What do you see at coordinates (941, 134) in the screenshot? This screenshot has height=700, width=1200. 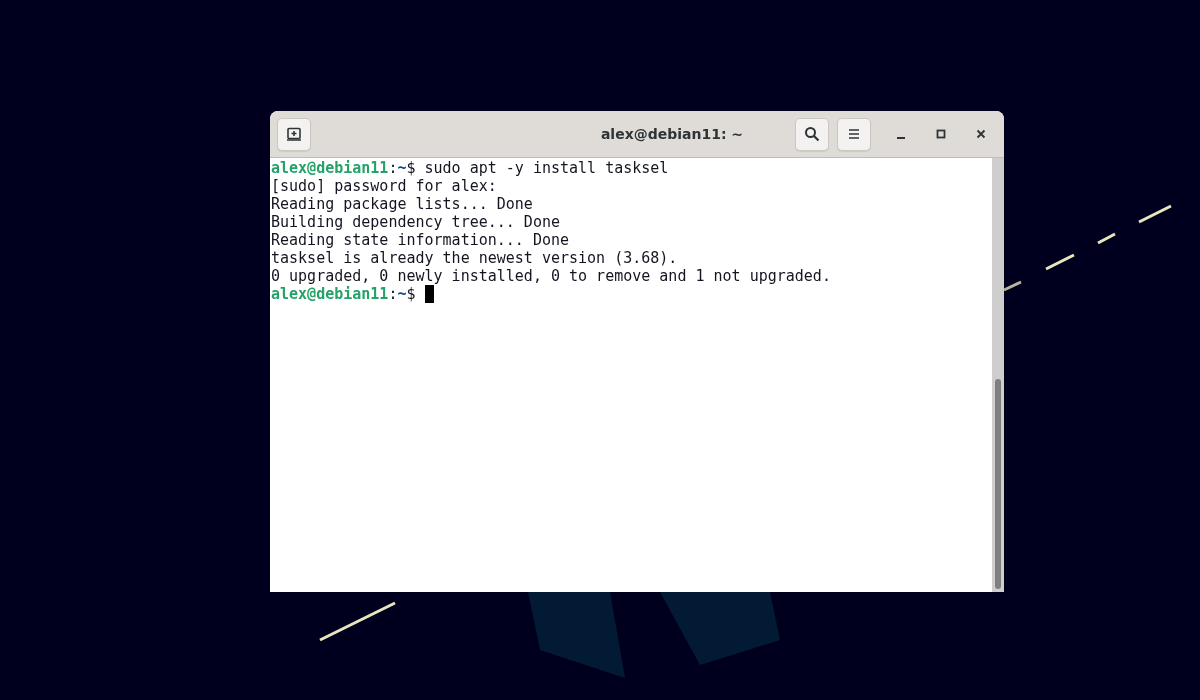 I see `maximize-icon` at bounding box center [941, 134].